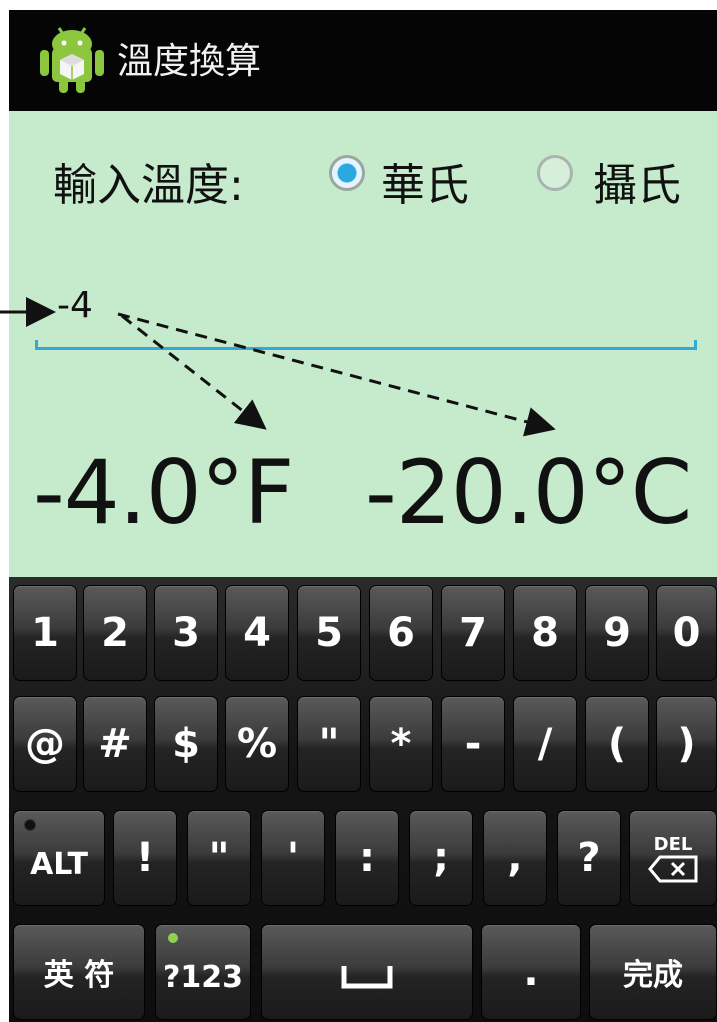 The width and height of the screenshot is (717, 1022). I want to click on annotation-arrows, so click(278, 367).